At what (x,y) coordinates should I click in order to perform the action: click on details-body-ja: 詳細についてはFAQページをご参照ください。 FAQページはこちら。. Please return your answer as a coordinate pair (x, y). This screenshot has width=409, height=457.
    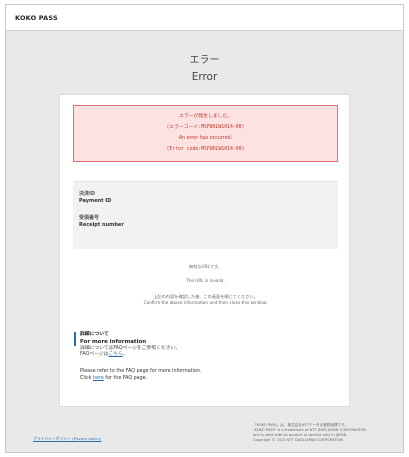
    Looking at the image, I should click on (204, 353).